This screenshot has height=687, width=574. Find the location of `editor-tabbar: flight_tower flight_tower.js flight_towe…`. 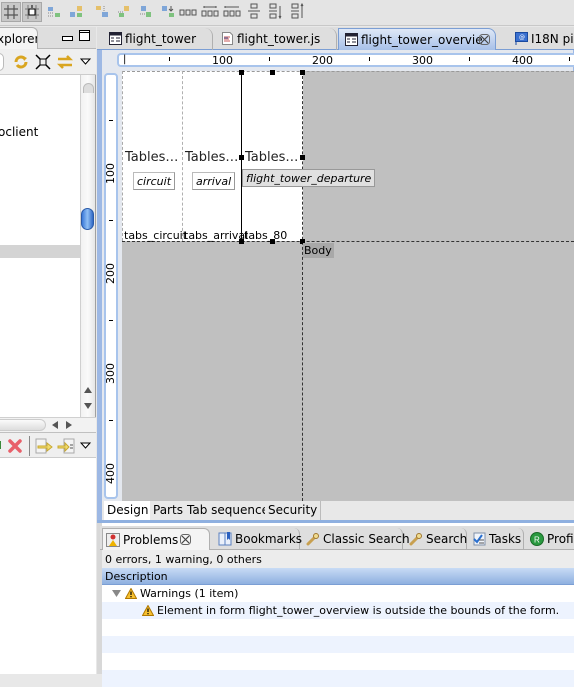

editor-tabbar: flight_tower flight_tower.js flight_towe… is located at coordinates (335, 38).